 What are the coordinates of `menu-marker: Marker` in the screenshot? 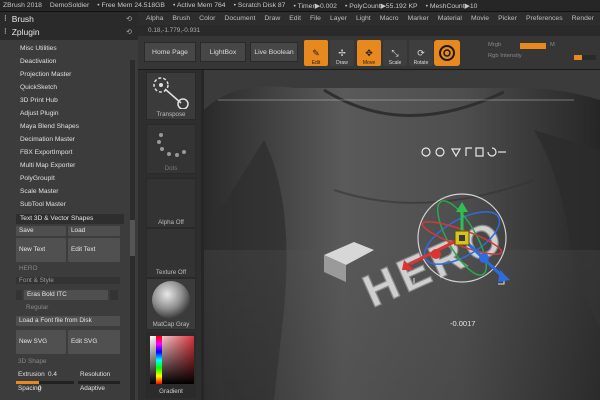 It's located at (418, 18).